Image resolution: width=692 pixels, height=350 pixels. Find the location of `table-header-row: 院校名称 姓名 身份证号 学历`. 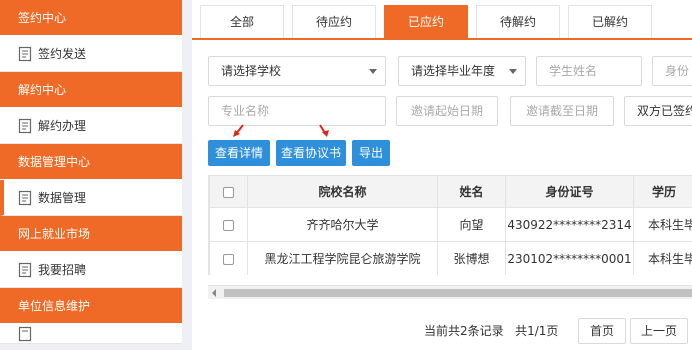

table-header-row: 院校名称 姓名 身份证号 学历 is located at coordinates (450, 191).